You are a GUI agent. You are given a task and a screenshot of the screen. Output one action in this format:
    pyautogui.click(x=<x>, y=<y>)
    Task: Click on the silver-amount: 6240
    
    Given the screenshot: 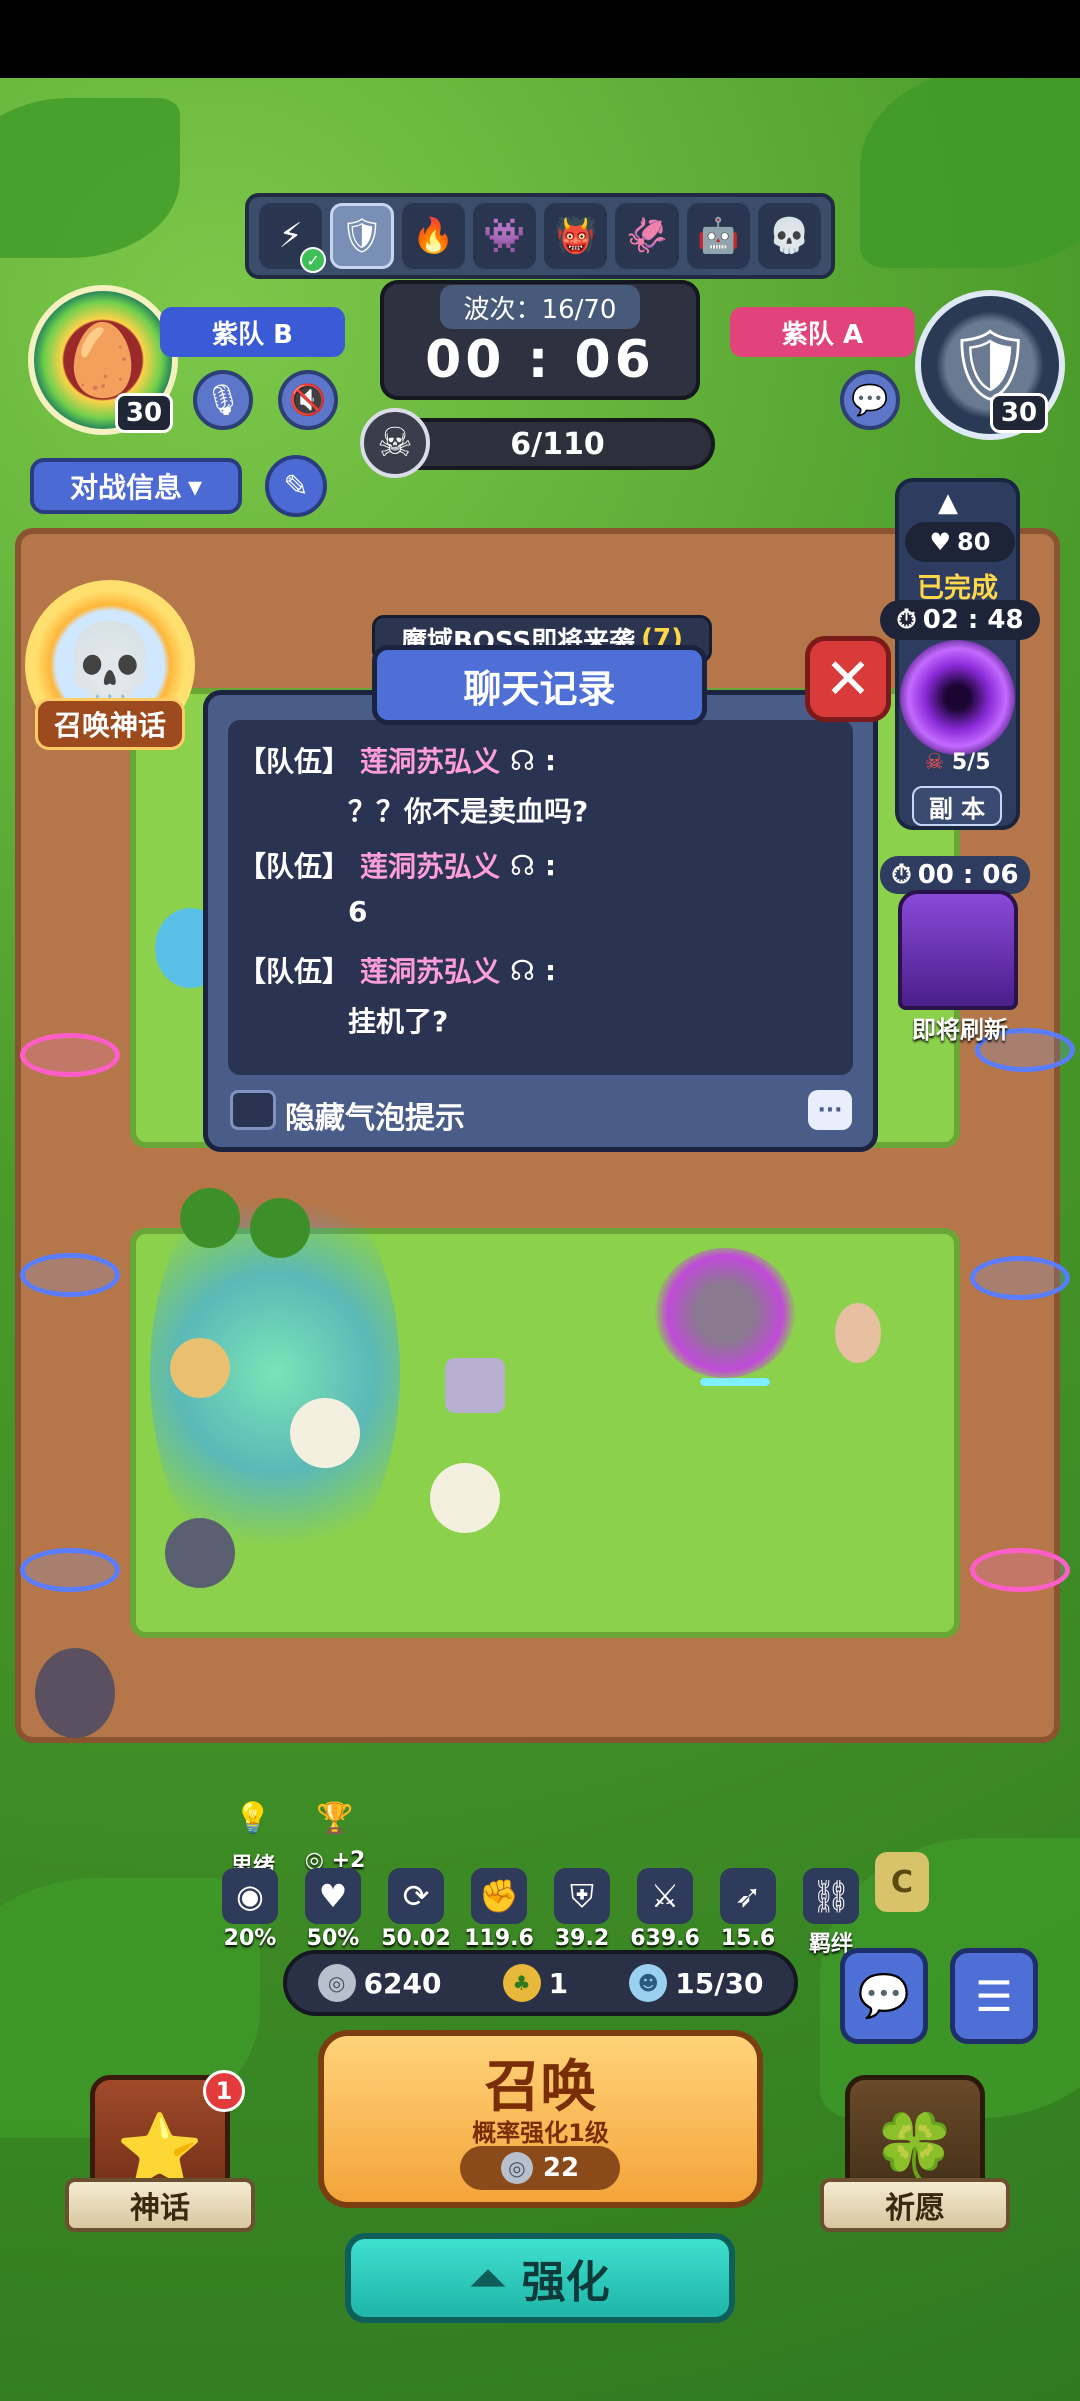 What is the action you would take?
    pyautogui.click(x=402, y=1983)
    